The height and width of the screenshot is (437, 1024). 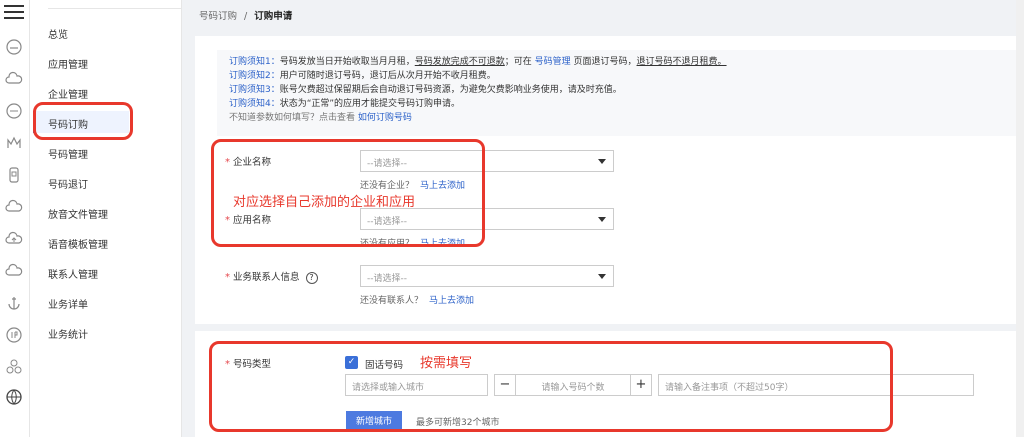 What do you see at coordinates (218, 16) in the screenshot?
I see `breadcrumb-parent: 号码订购` at bounding box center [218, 16].